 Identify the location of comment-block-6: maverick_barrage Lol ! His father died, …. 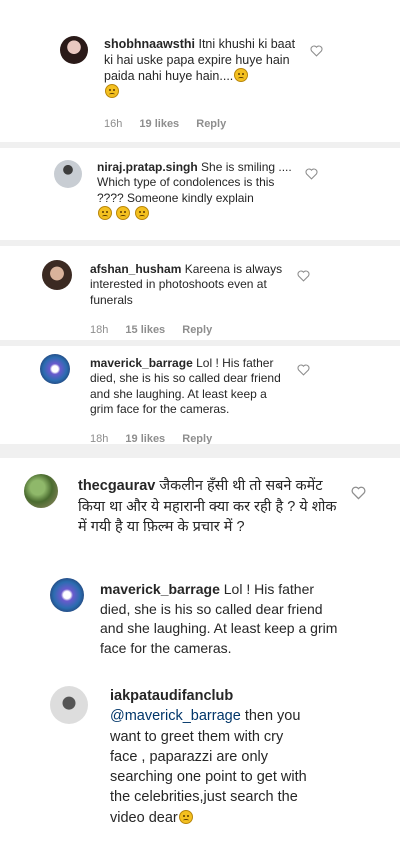
(200, 619).